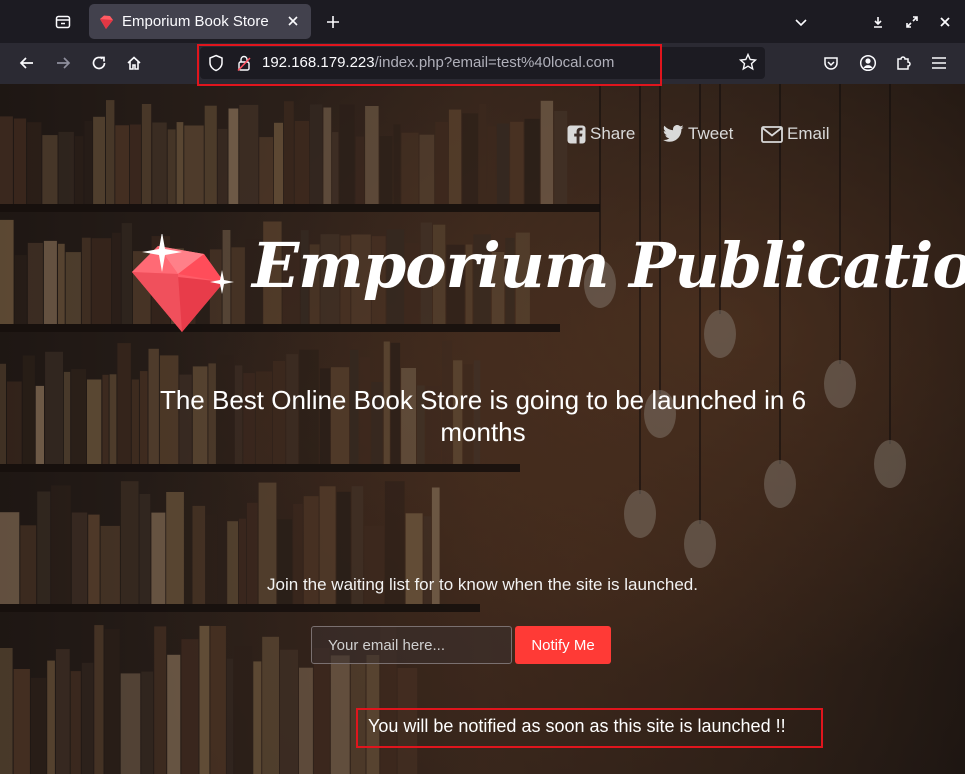 The height and width of the screenshot is (774, 965). I want to click on forward-button, so click(63, 63).